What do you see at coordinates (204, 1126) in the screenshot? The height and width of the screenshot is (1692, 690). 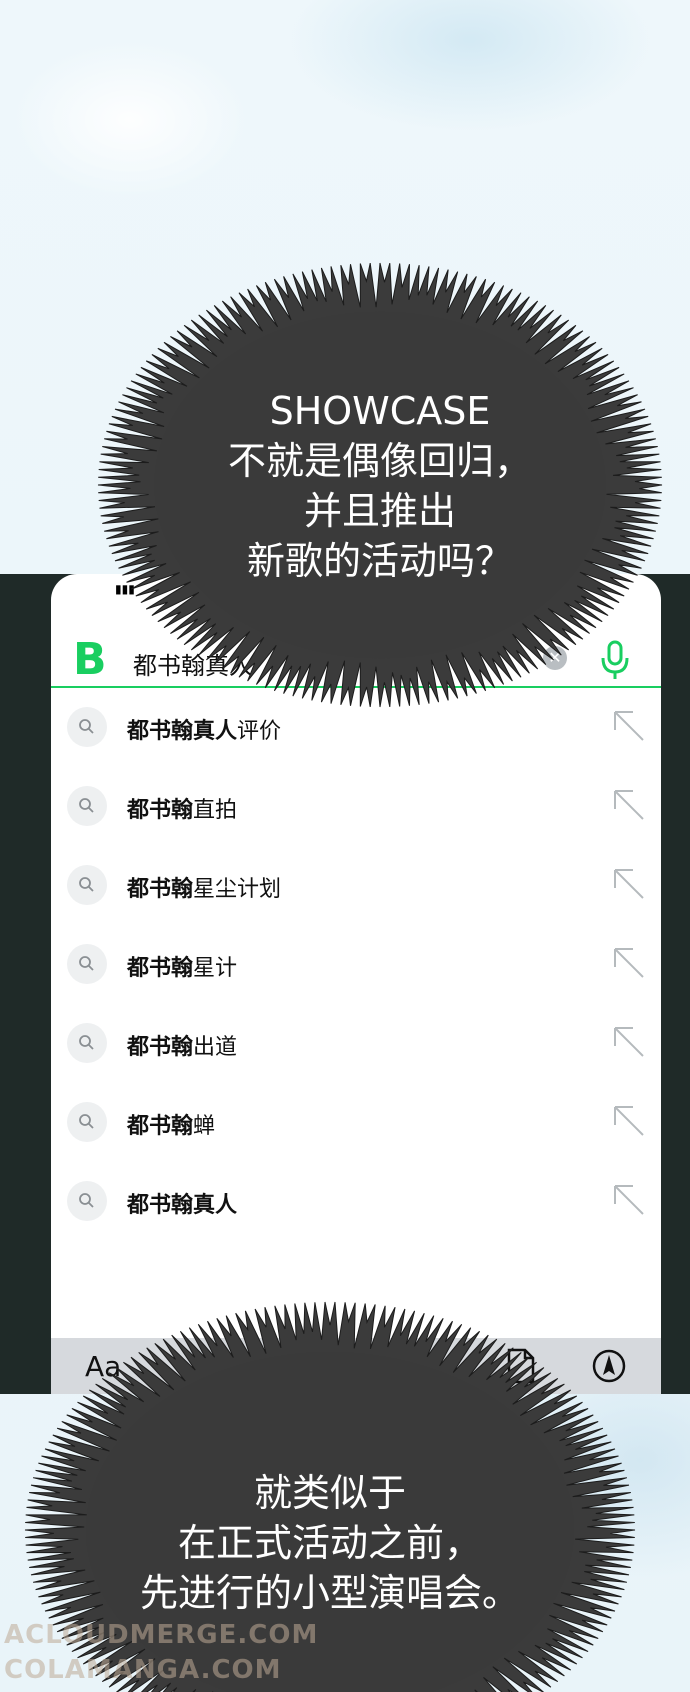 I see `suggestion-rest: 蝉` at bounding box center [204, 1126].